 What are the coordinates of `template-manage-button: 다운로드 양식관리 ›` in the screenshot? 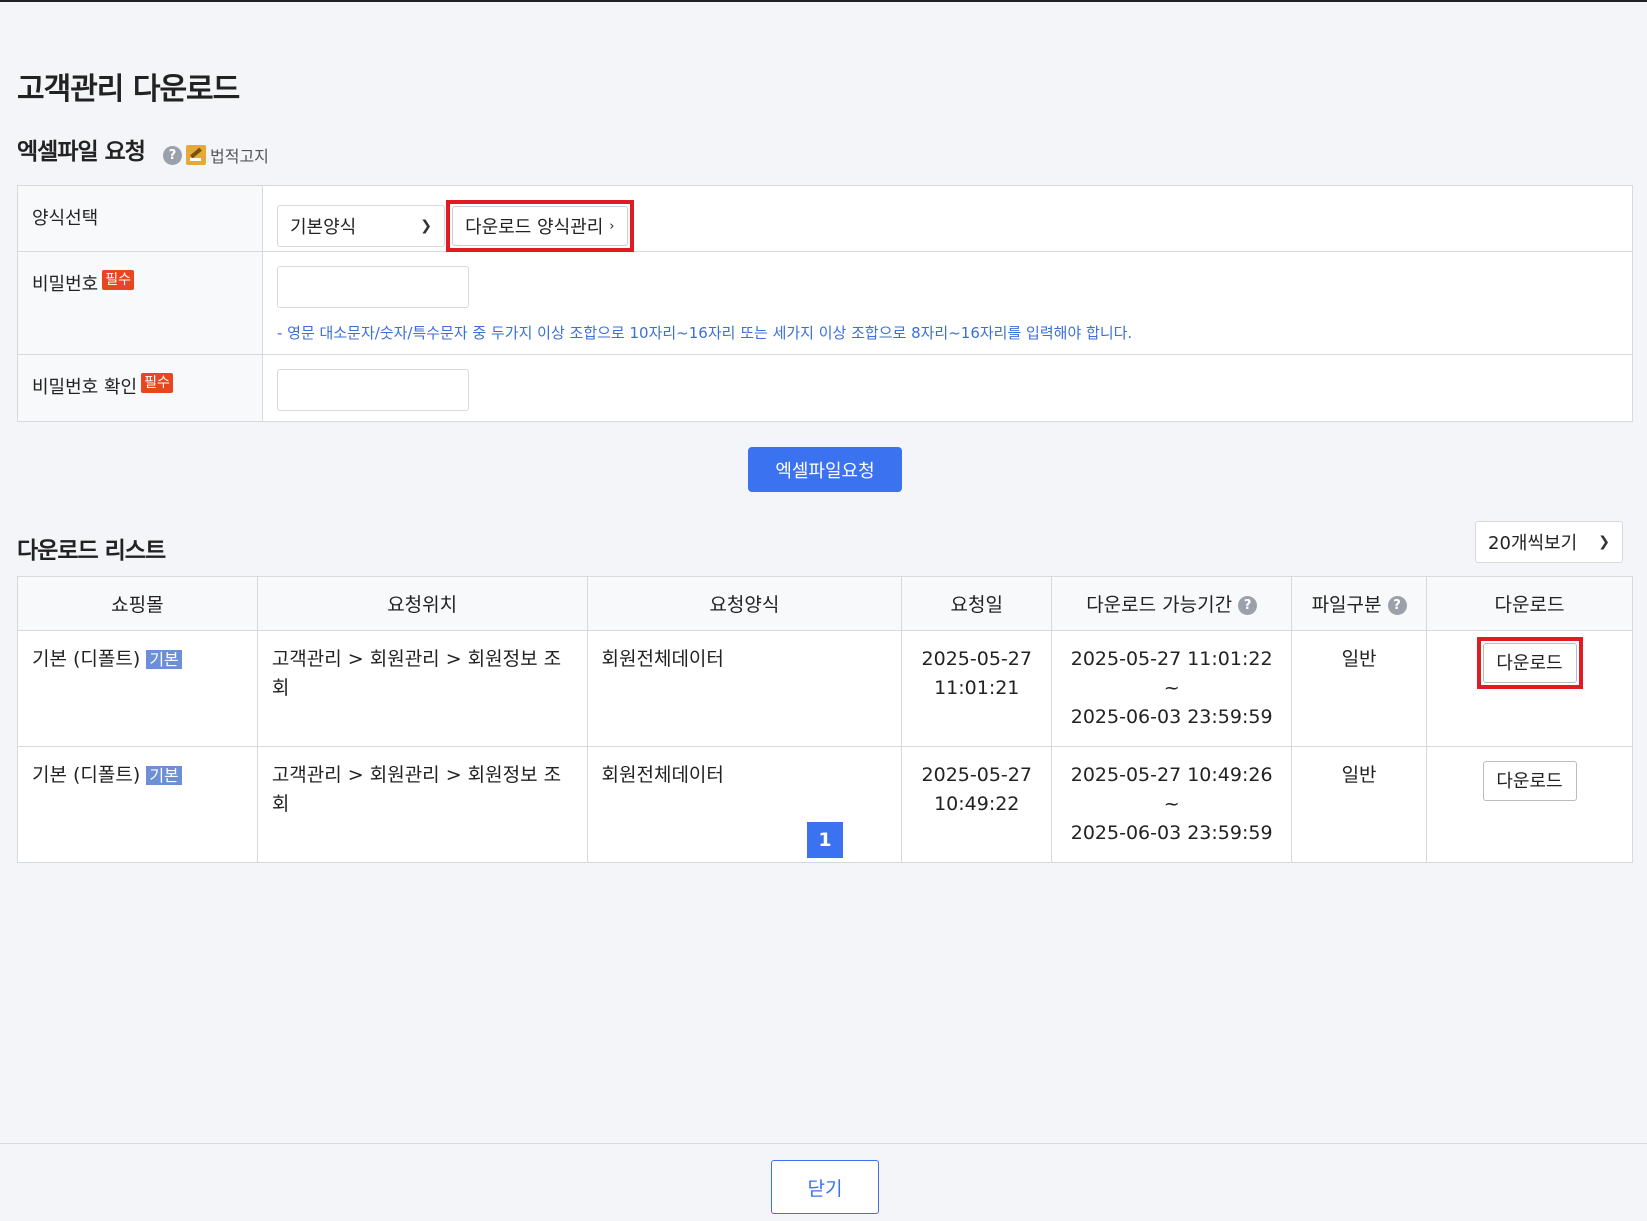 It's located at (540, 226).